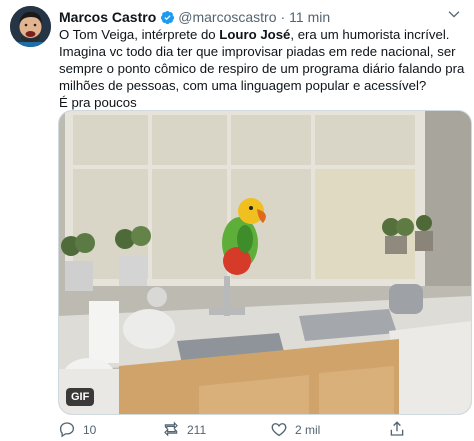  What do you see at coordinates (264, 430) in the screenshot?
I see `tweet-actions: 10 211 2 mil` at bounding box center [264, 430].